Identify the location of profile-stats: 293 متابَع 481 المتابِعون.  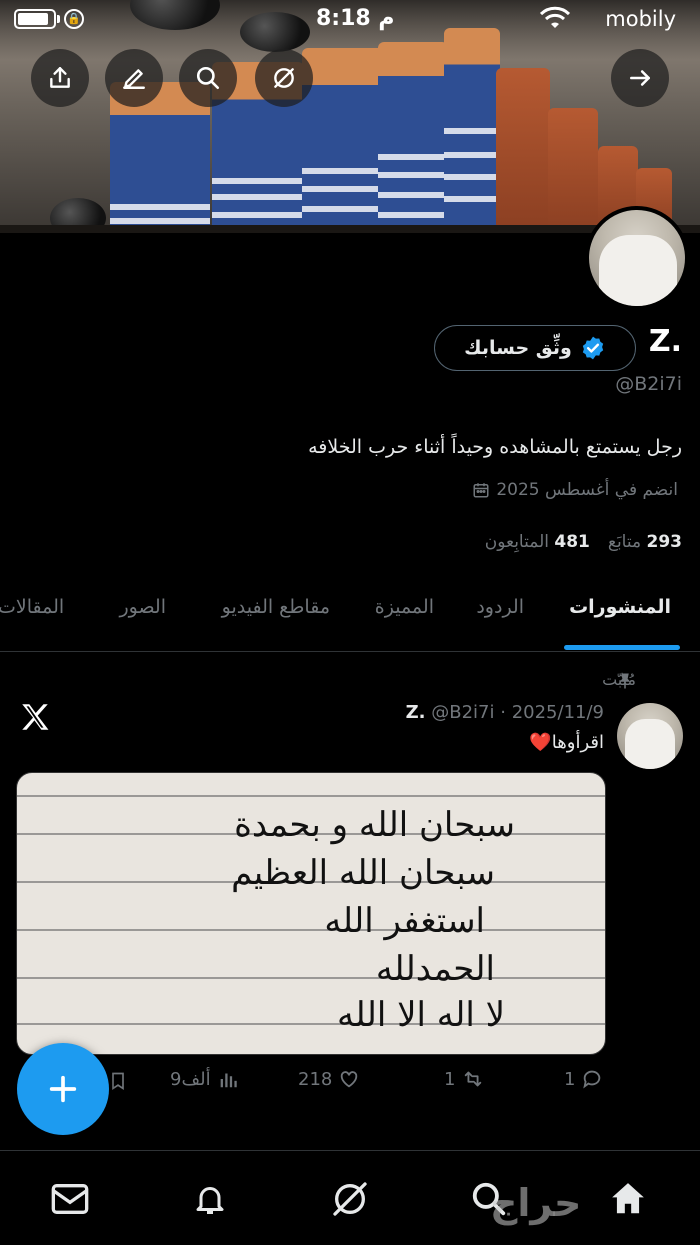
(583, 542).